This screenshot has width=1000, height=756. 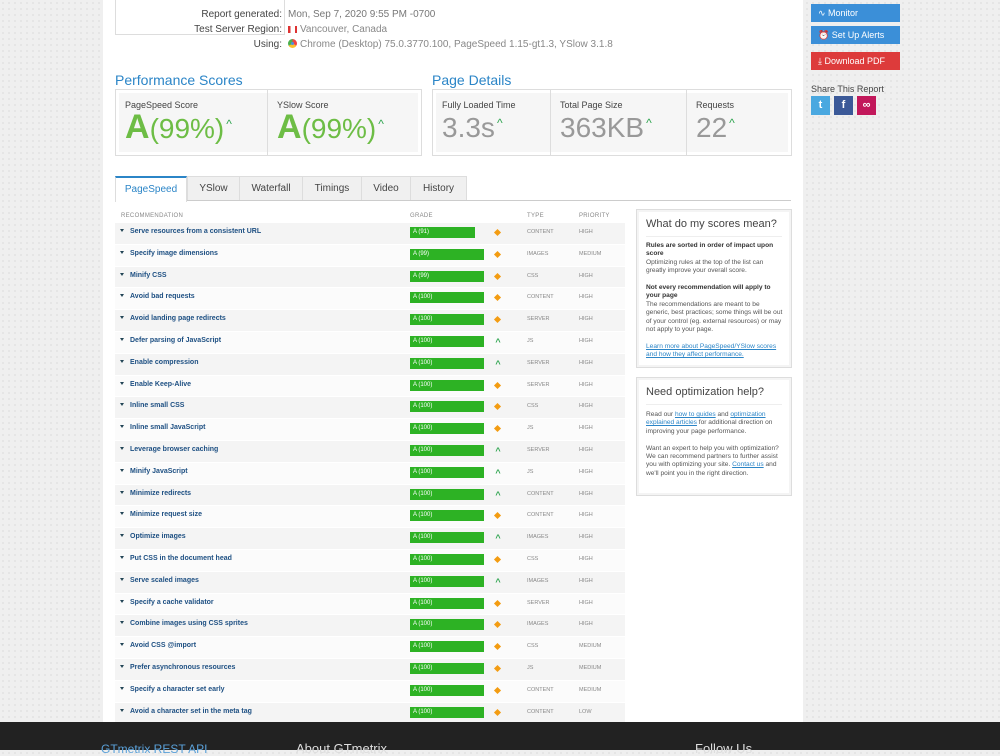 What do you see at coordinates (332, 188) in the screenshot?
I see `tab-timings: Timings` at bounding box center [332, 188].